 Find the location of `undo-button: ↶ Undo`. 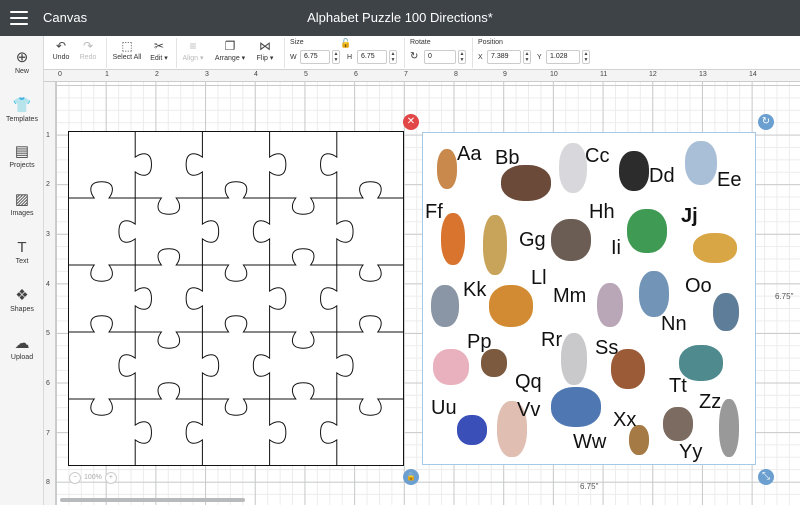

undo-button: ↶ Undo is located at coordinates (61, 49).